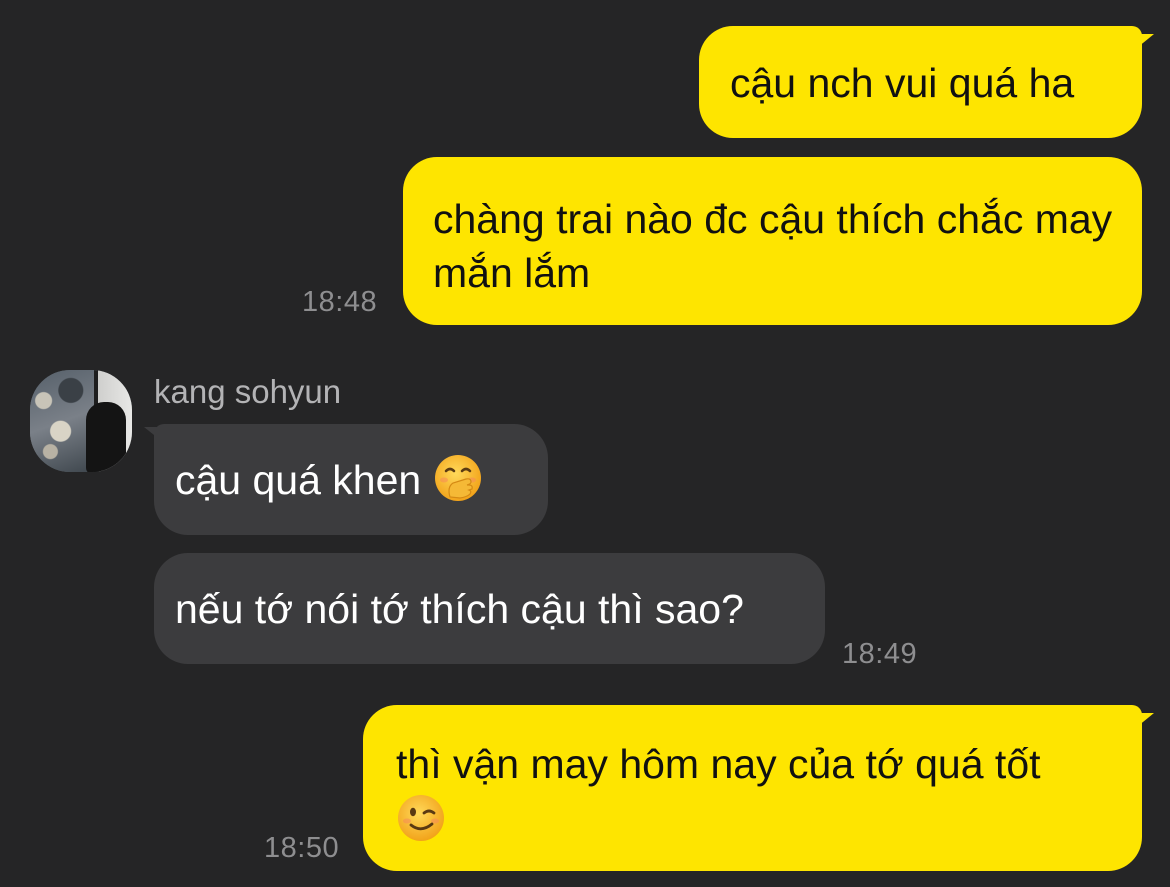 The width and height of the screenshot is (1170, 887). What do you see at coordinates (902, 83) in the screenshot?
I see `message-text: cậu nch vui quá ha` at bounding box center [902, 83].